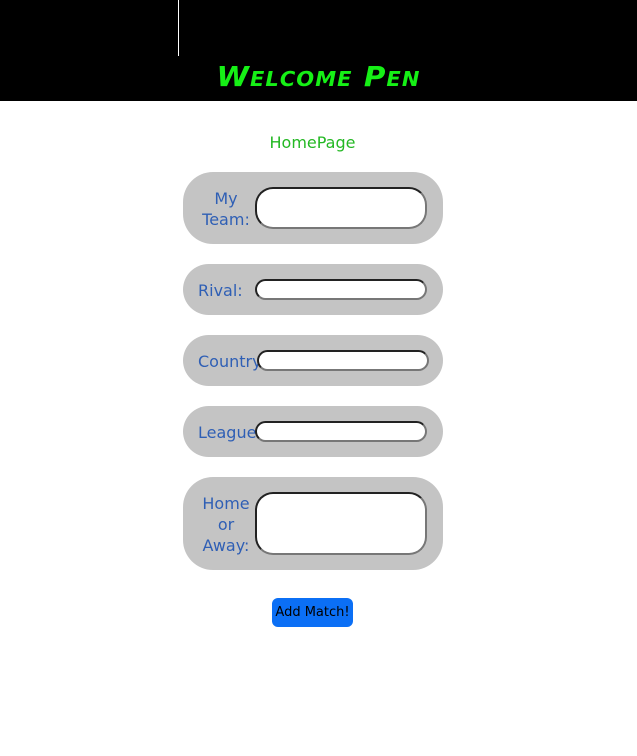 The width and height of the screenshot is (637, 756). I want to click on rival-label: Rival:, so click(220, 290).